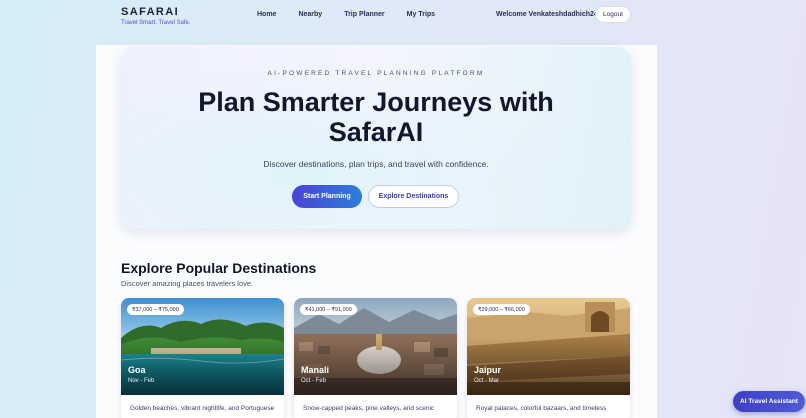 Image resolution: width=806 pixels, height=418 pixels. I want to click on manali-name: Manali, so click(315, 370).